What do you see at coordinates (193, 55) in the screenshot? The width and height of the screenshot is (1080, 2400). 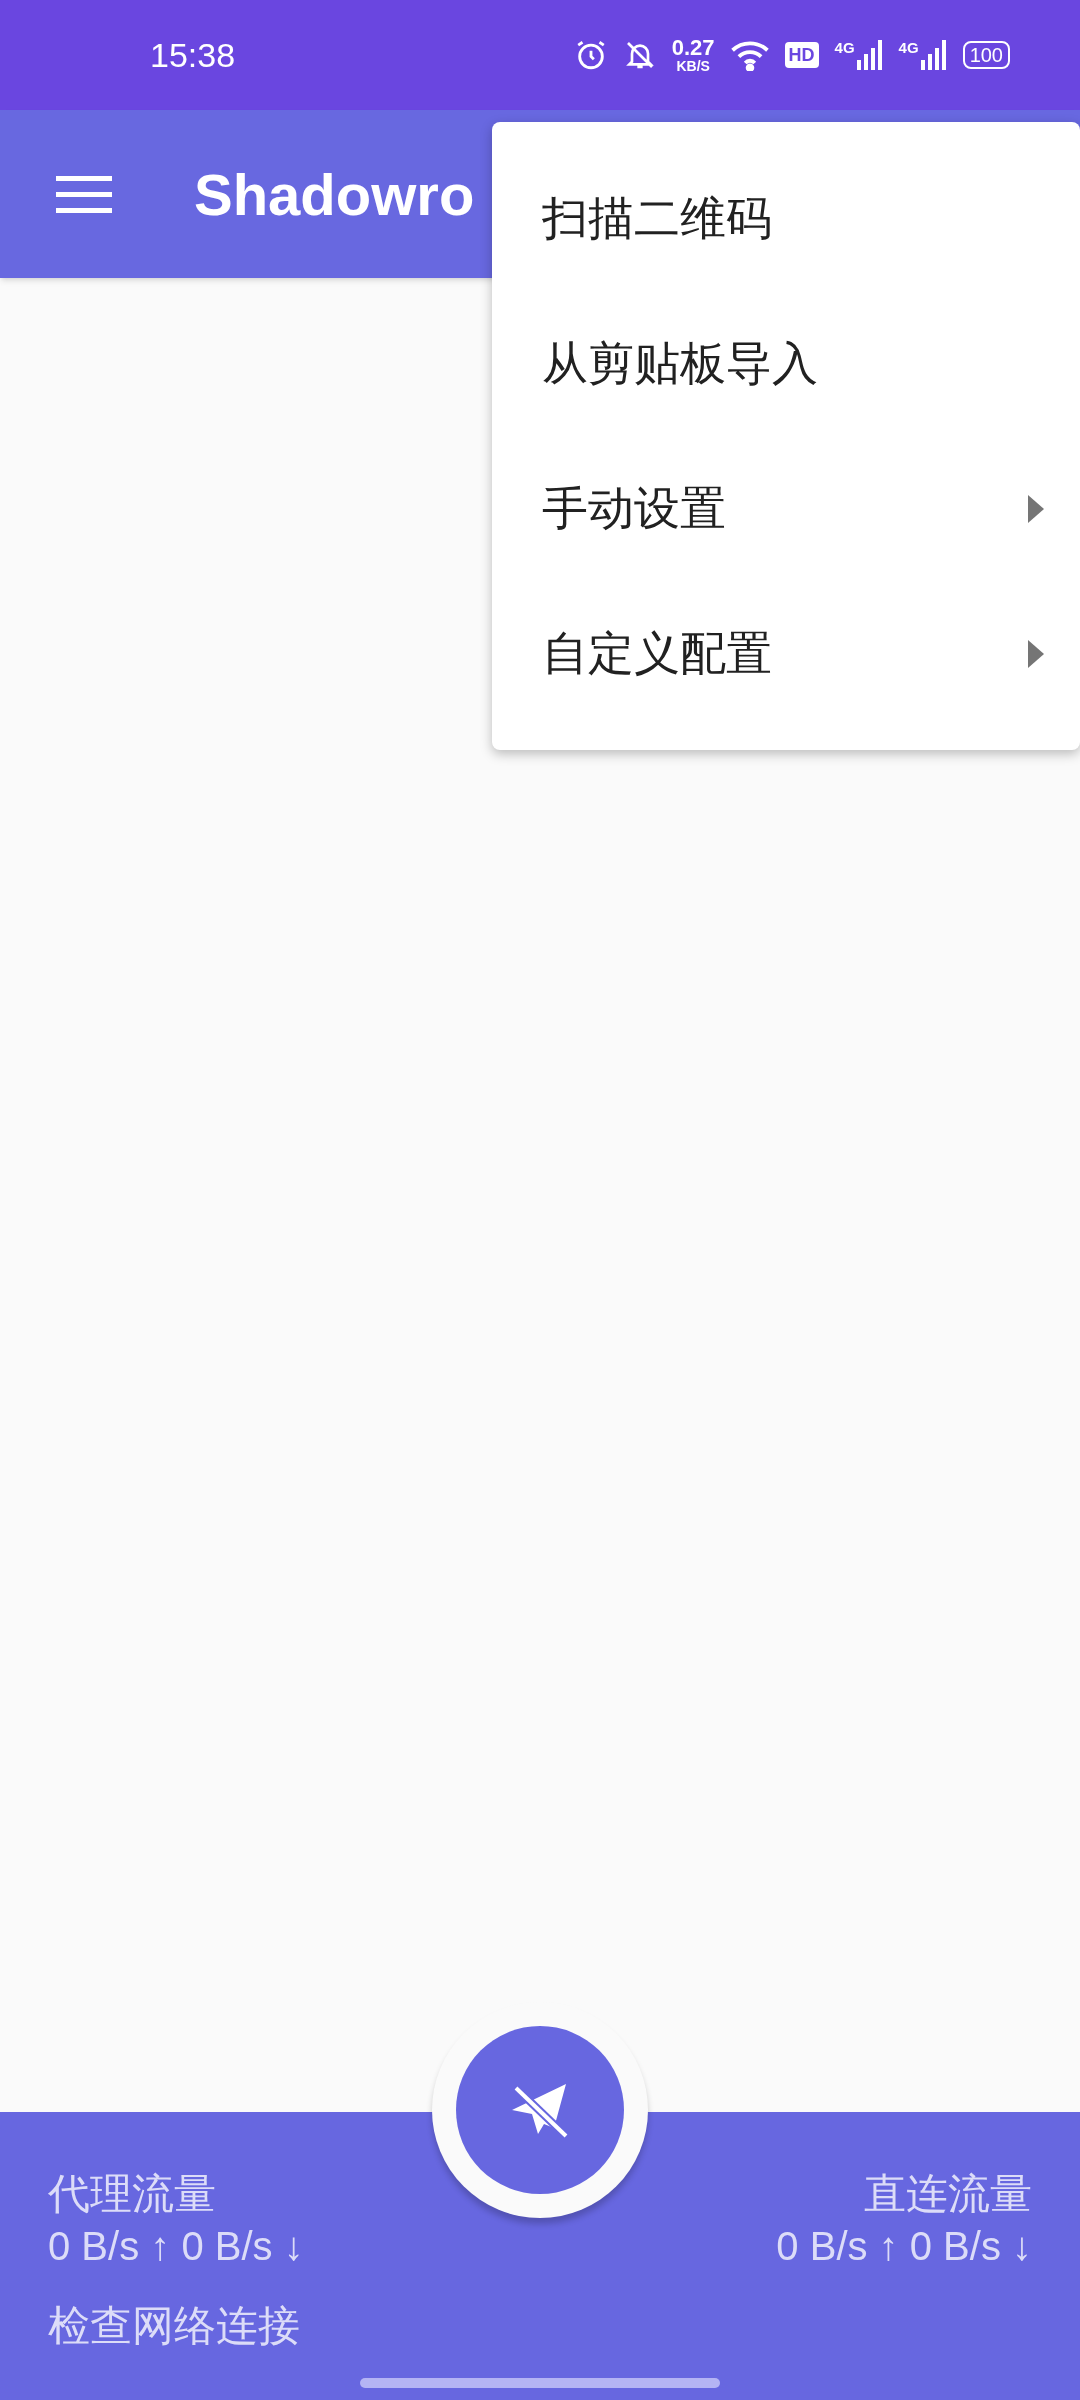 I see `clock: 15:38` at bounding box center [193, 55].